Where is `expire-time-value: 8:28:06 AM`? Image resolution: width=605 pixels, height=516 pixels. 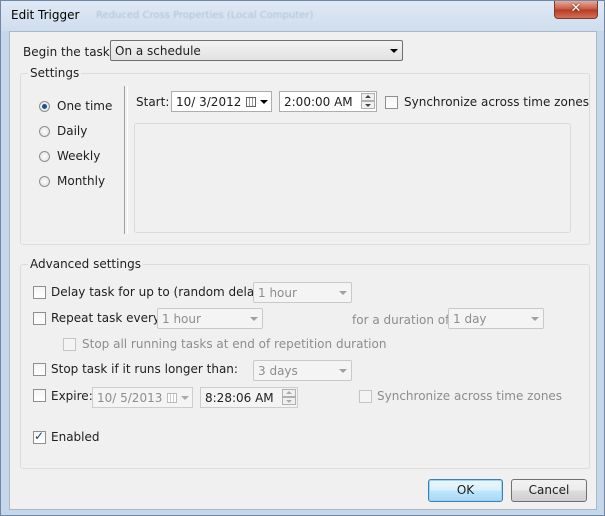 expire-time-value: 8:28:06 AM is located at coordinates (239, 398).